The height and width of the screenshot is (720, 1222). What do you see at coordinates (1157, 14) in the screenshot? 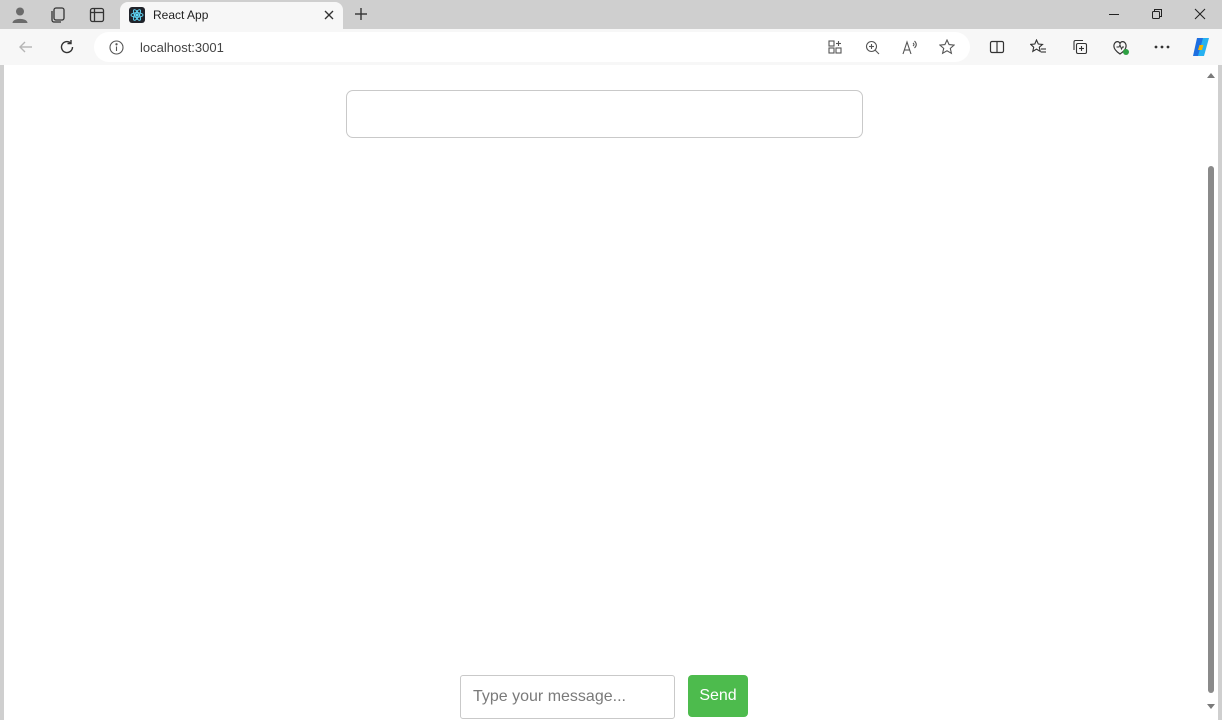
I see `restore-icon` at bounding box center [1157, 14].